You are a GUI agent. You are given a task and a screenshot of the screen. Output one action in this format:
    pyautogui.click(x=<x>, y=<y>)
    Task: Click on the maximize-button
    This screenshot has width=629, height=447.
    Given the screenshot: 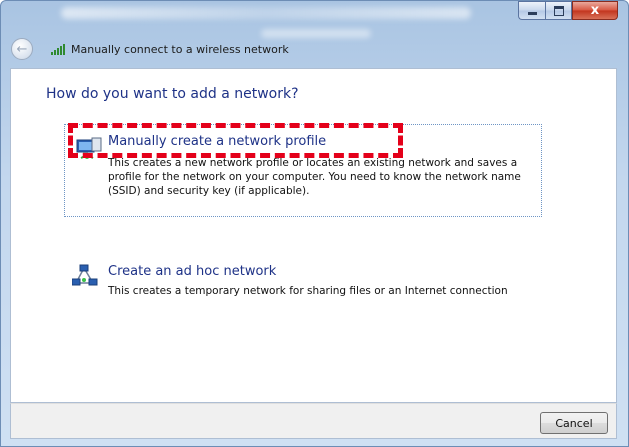 What is the action you would take?
    pyautogui.click(x=558, y=10)
    